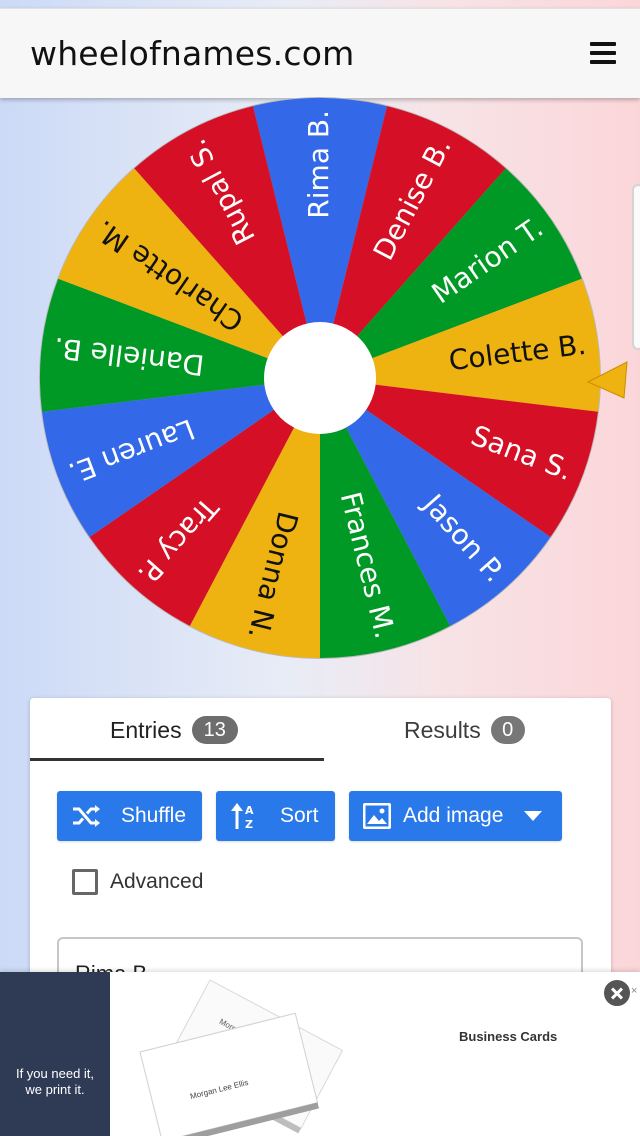 The width and height of the screenshot is (640, 1136). I want to click on business-cards-image: Morgan Lee Ellis Morgan Lee Ellis, so click(241, 1057).